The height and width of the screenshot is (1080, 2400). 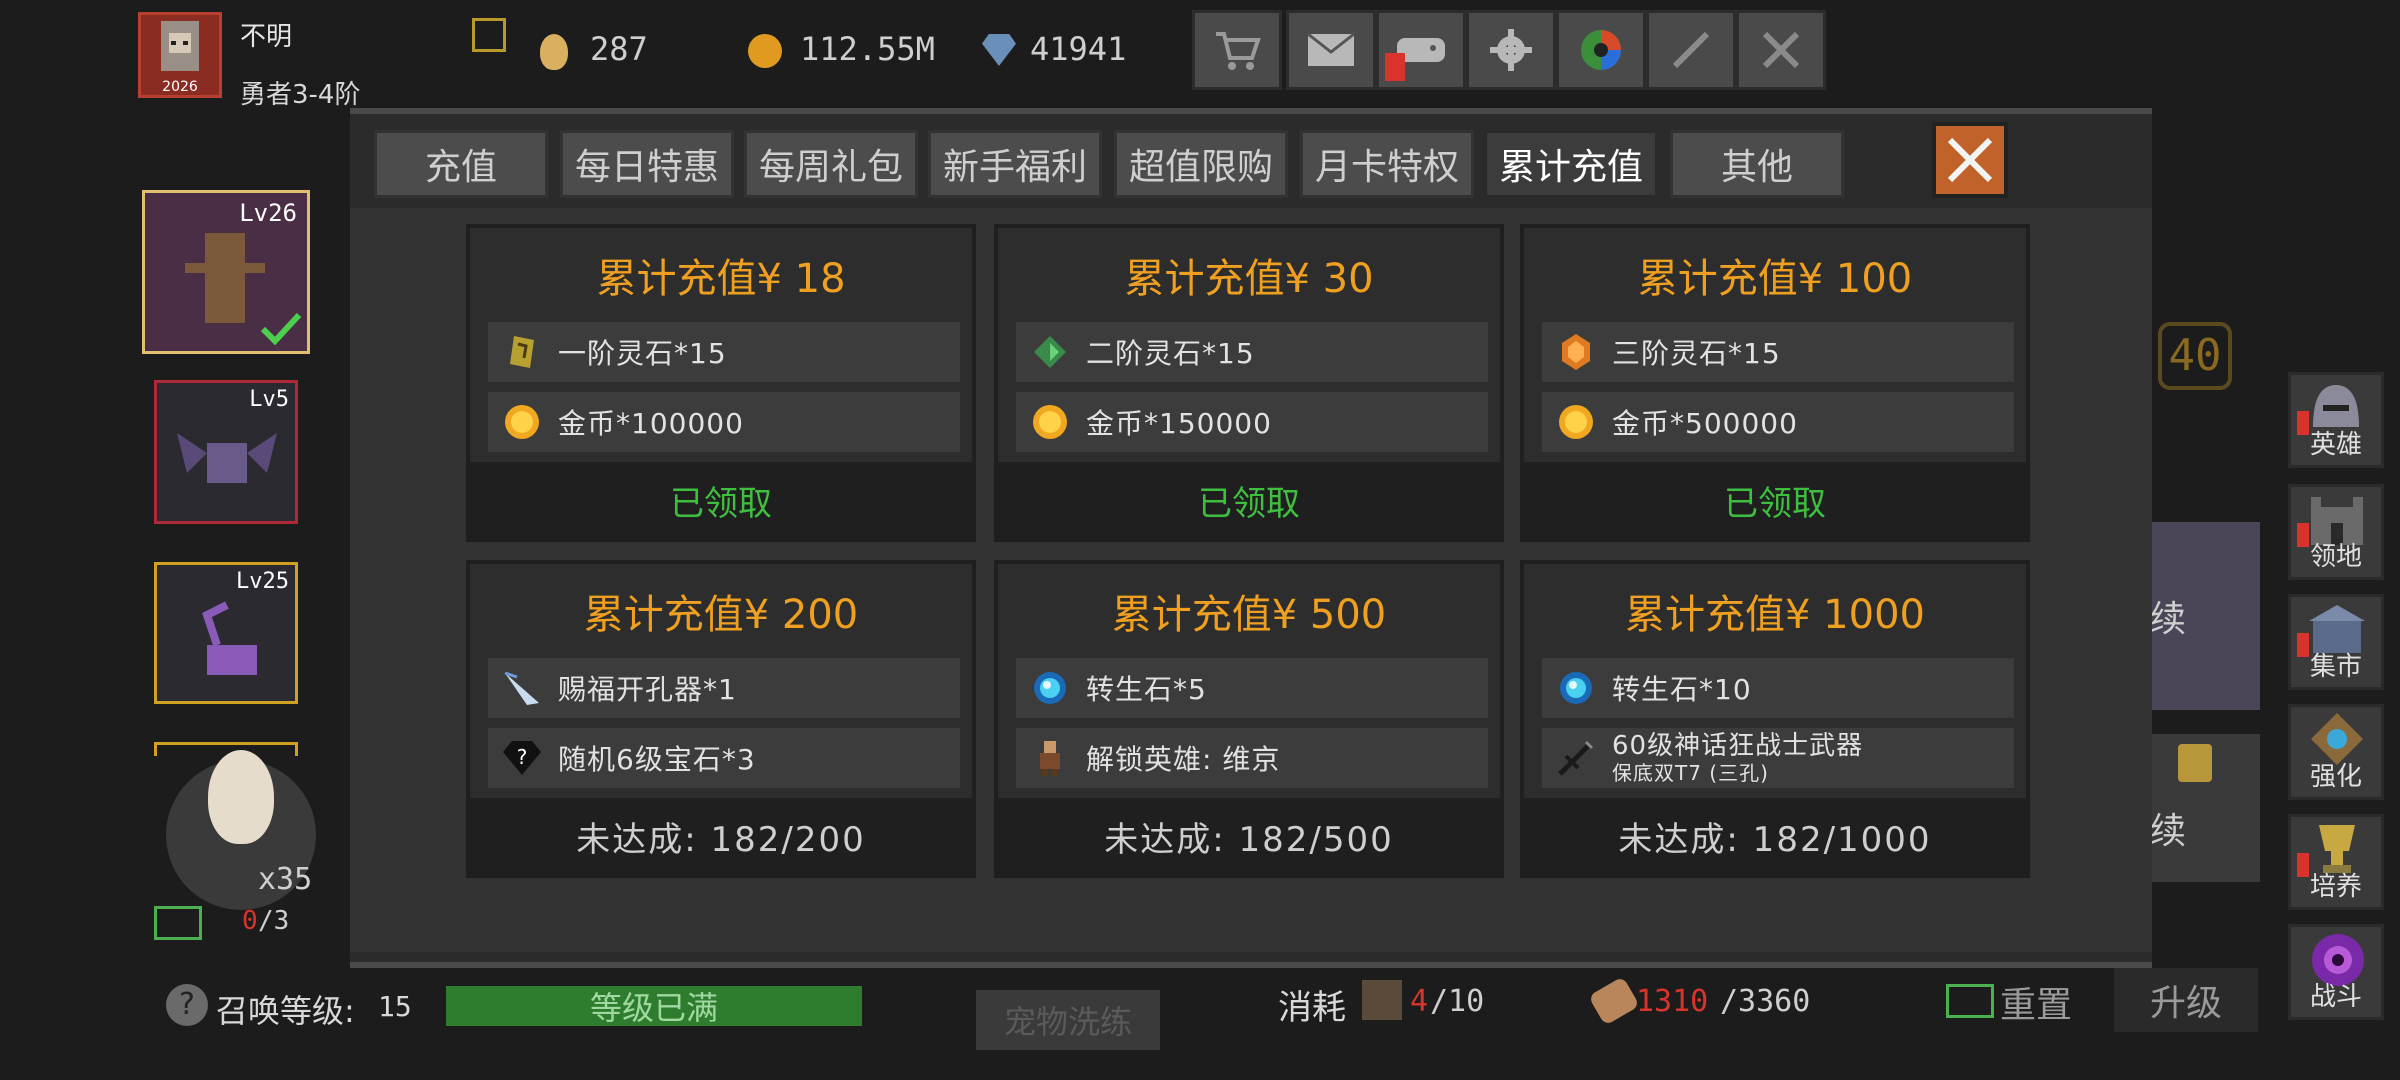 I want to click on cart-icon, so click(x=1237, y=50).